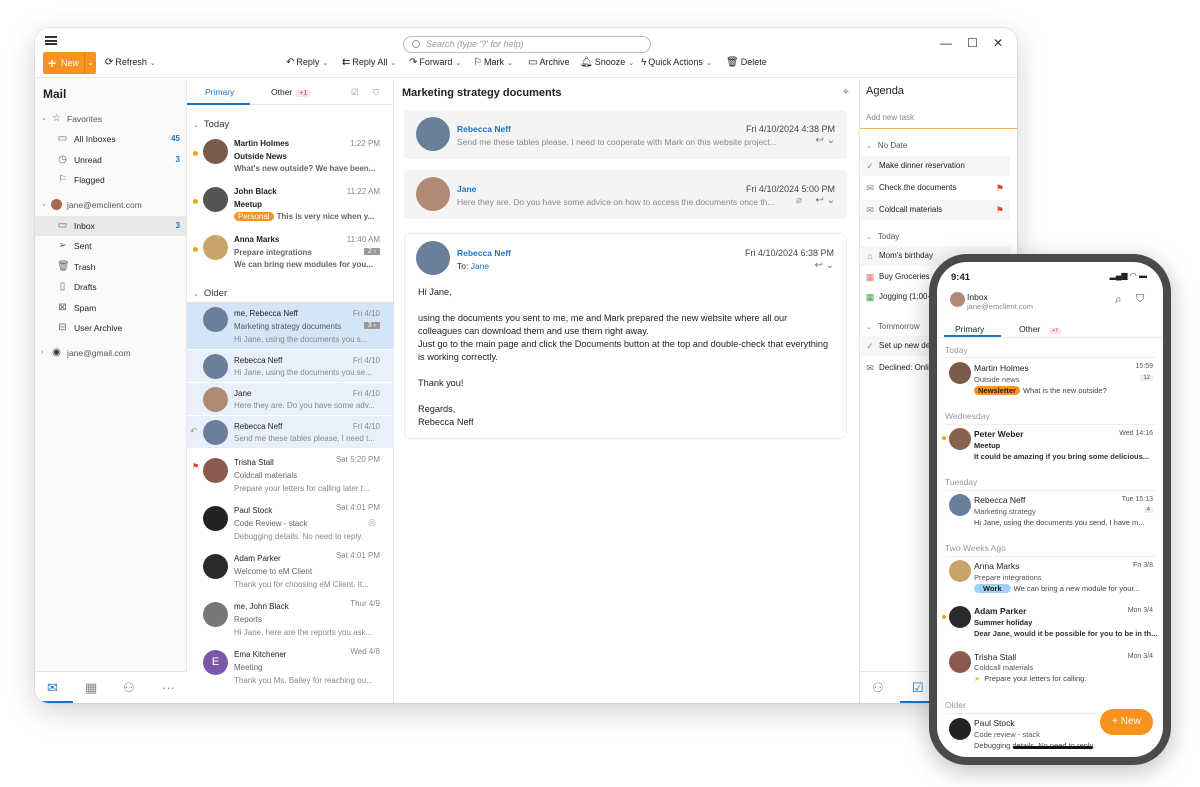  What do you see at coordinates (69, 63) in the screenshot?
I see `new-button: + New ⌄` at bounding box center [69, 63].